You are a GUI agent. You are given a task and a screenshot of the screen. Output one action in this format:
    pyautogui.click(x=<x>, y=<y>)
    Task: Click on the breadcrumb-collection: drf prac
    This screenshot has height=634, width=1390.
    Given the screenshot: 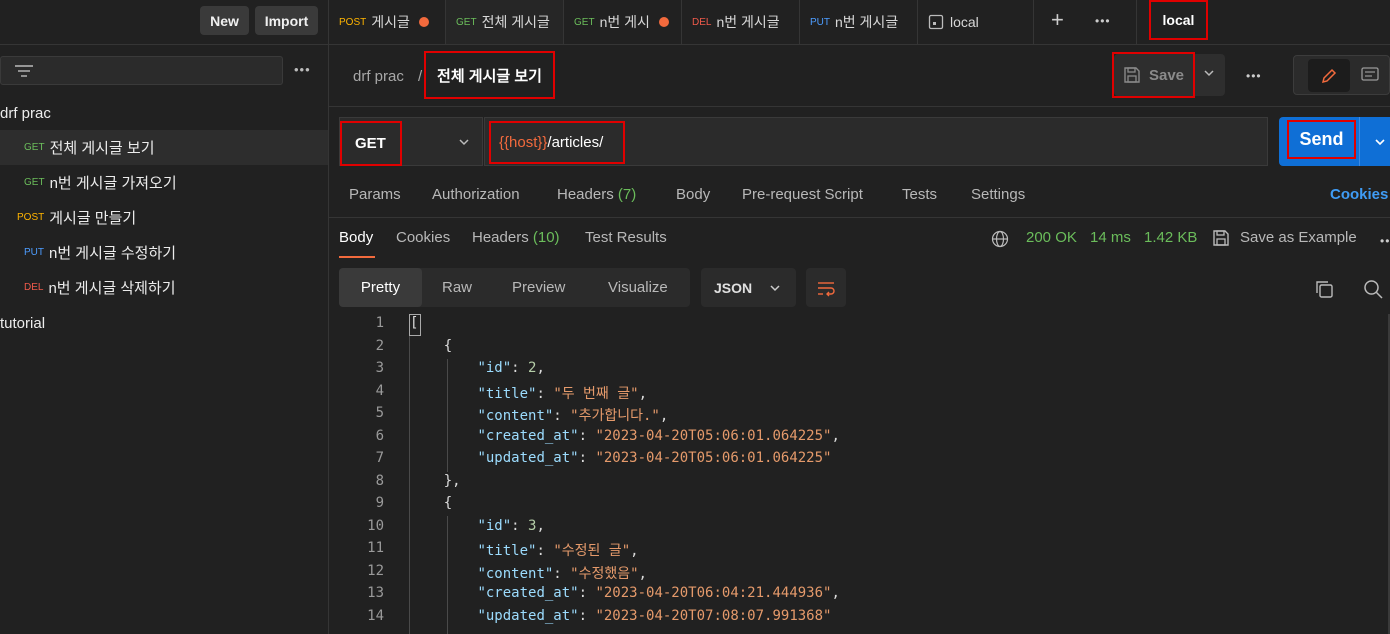 What is the action you would take?
    pyautogui.click(x=378, y=76)
    